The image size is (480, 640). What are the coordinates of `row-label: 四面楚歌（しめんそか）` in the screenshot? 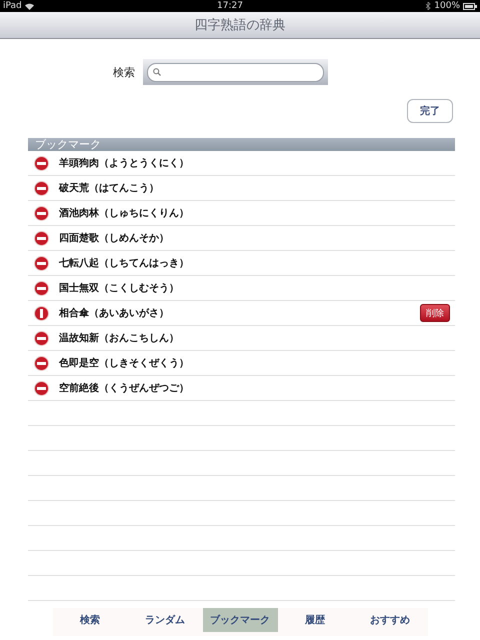 It's located at (114, 238).